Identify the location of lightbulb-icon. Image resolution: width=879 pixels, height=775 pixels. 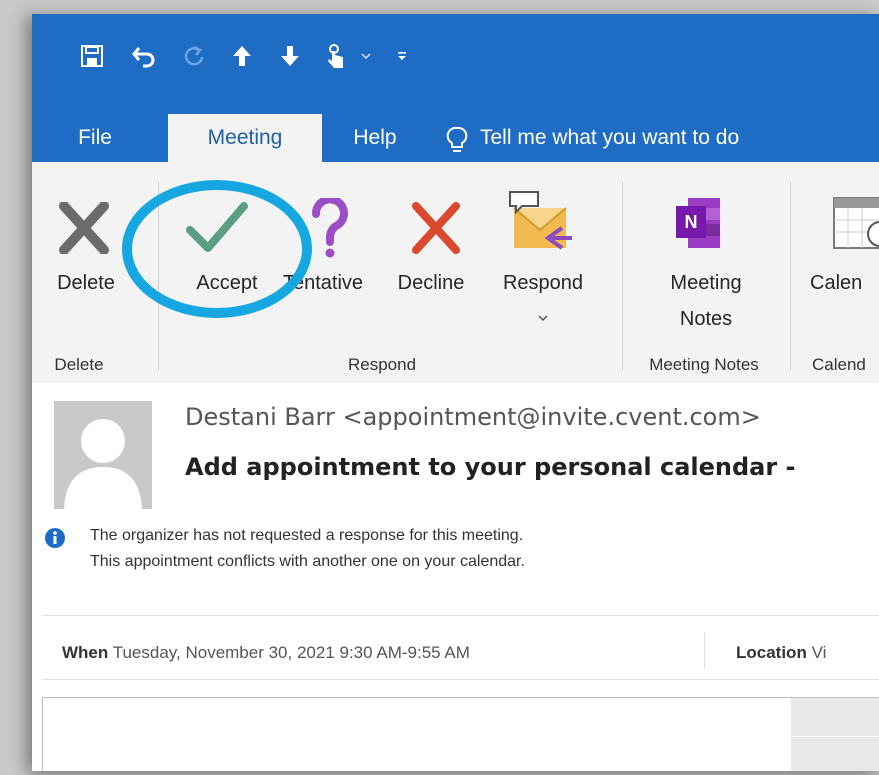
(457, 142).